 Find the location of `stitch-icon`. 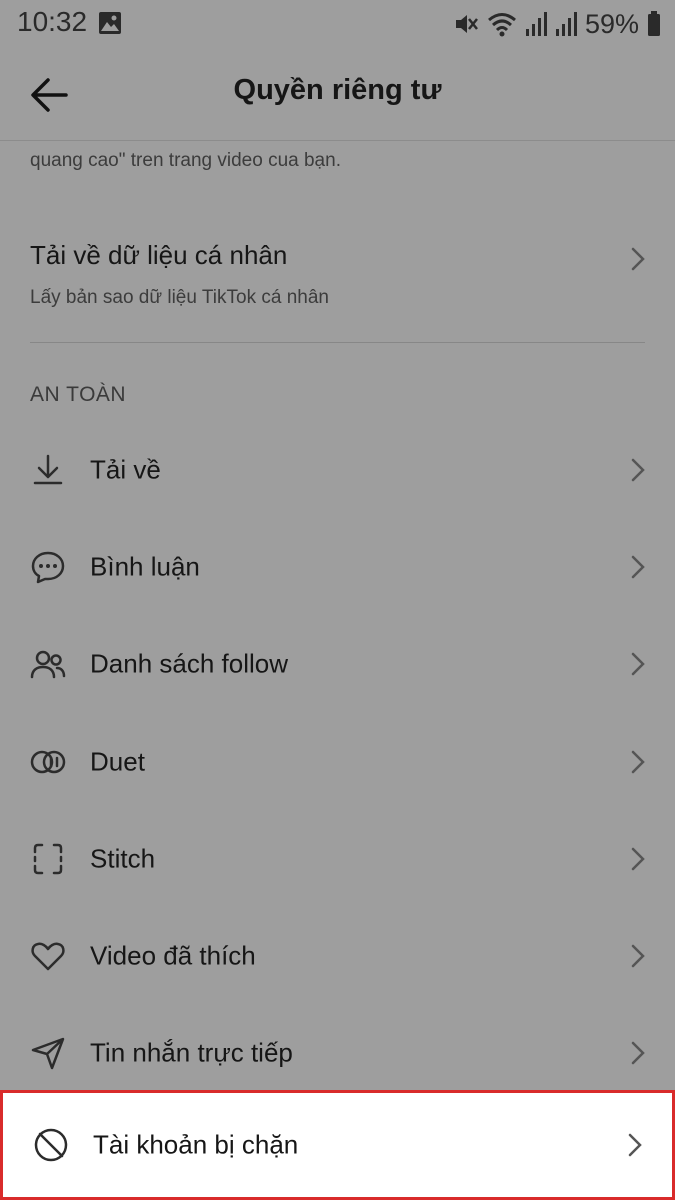

stitch-icon is located at coordinates (48, 859).